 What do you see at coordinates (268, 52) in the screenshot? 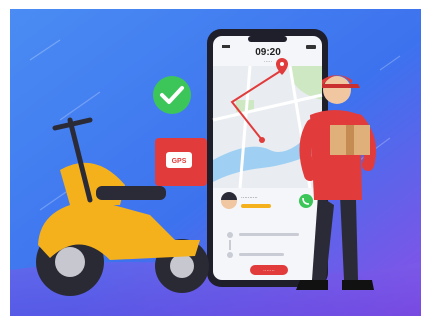
I see `phone-clock: 09:20` at bounding box center [268, 52].